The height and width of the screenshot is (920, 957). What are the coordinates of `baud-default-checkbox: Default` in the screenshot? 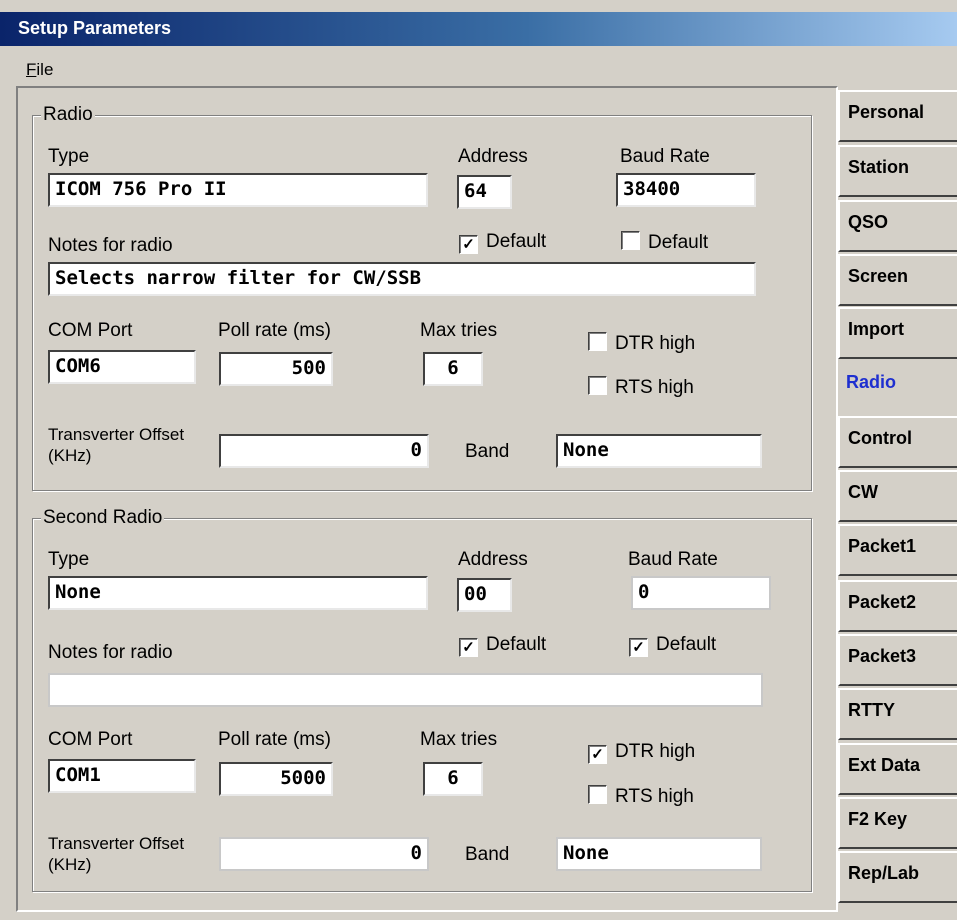 It's located at (664, 242).